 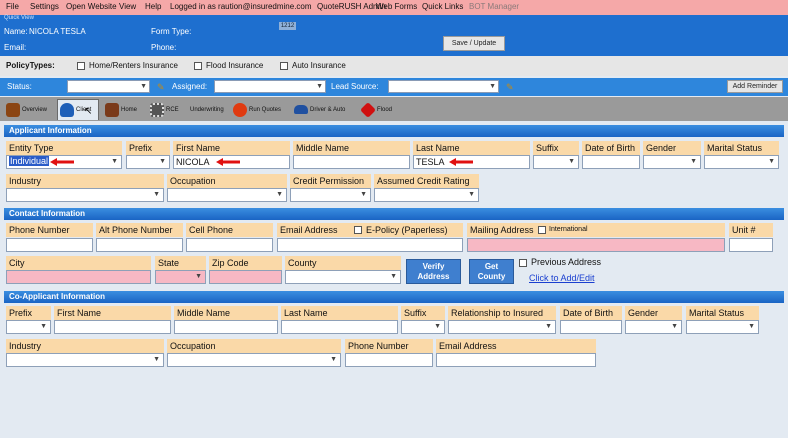 What do you see at coordinates (81, 66) in the screenshot?
I see `home-renters-checkbox` at bounding box center [81, 66].